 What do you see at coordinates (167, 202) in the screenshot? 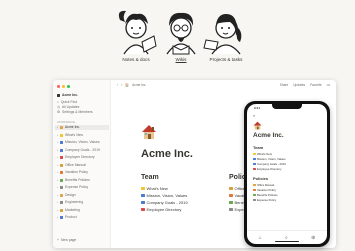
I see `team-page-label: Company Goals - 2019` at bounding box center [167, 202].